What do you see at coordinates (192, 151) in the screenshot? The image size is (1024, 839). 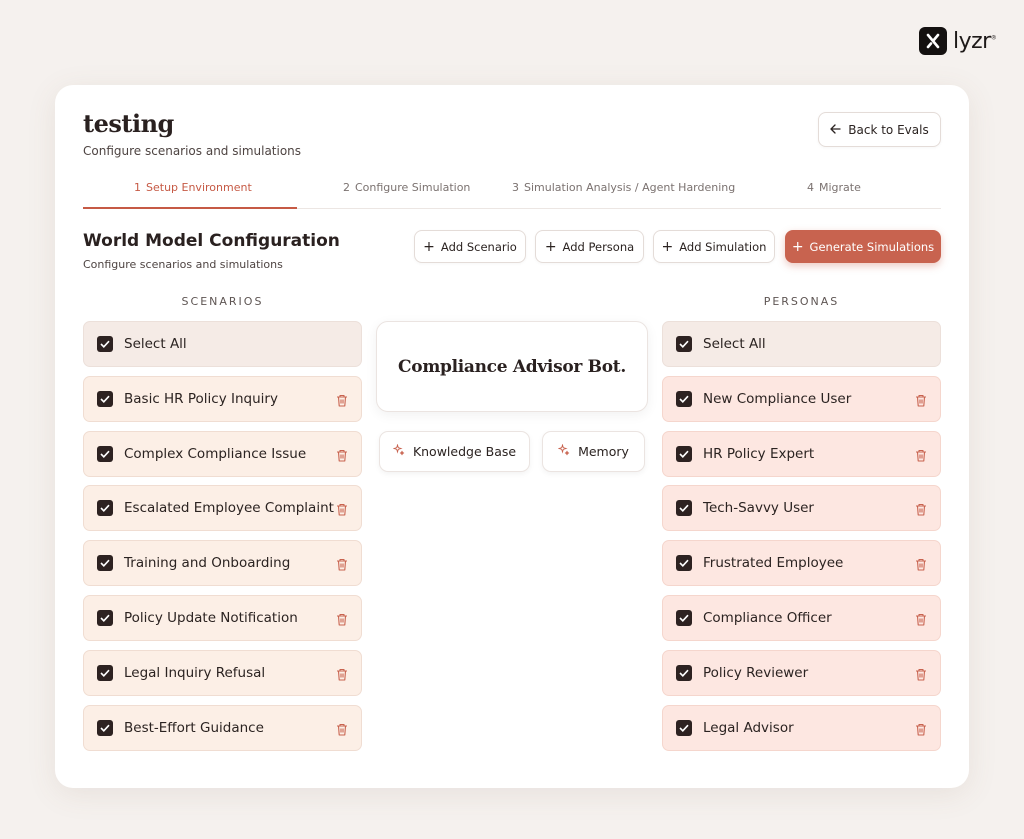 I see `page-subtitle: Configure scenarios and simulations` at bounding box center [192, 151].